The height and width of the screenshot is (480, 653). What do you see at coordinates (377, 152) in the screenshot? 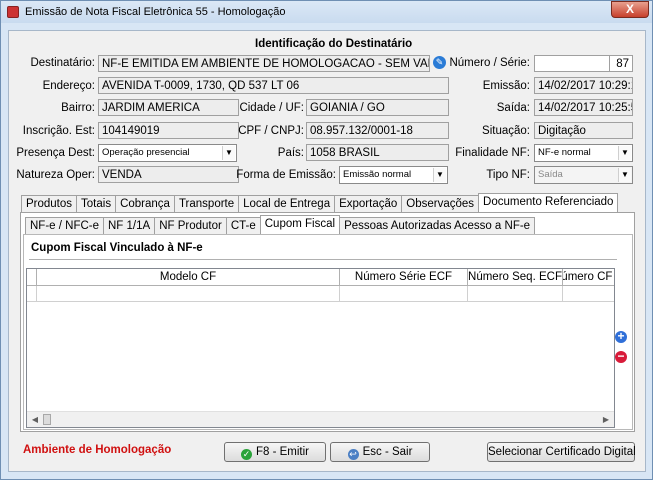
I see `pais-field: 1058 BRASIL` at bounding box center [377, 152].